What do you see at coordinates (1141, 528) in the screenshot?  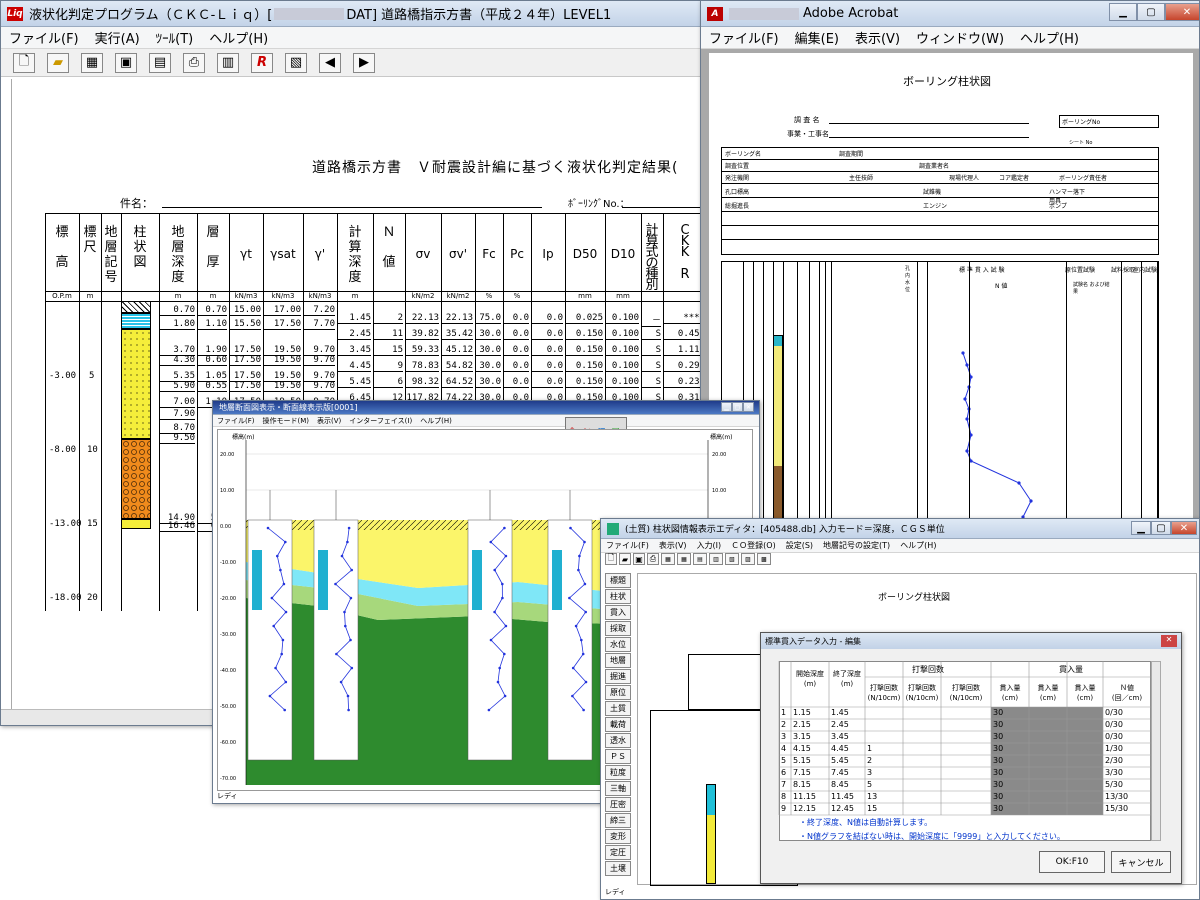 I see `editor-minimize-icon: ▁` at bounding box center [1141, 528].